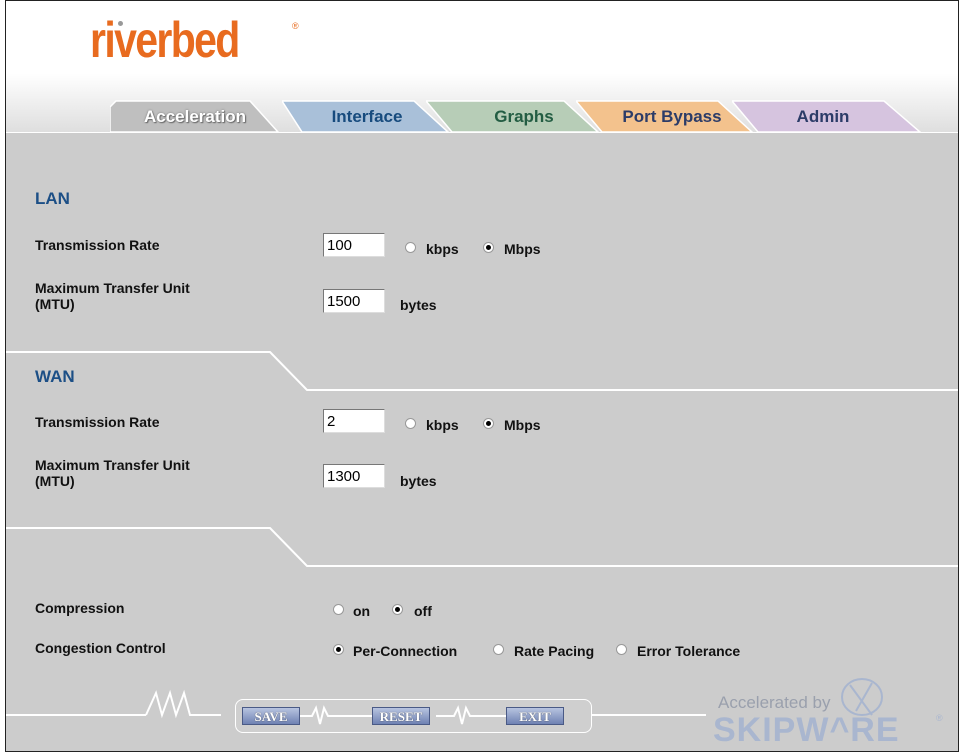  Describe the element at coordinates (354, 476) in the screenshot. I see `wan-mtu-input` at that location.